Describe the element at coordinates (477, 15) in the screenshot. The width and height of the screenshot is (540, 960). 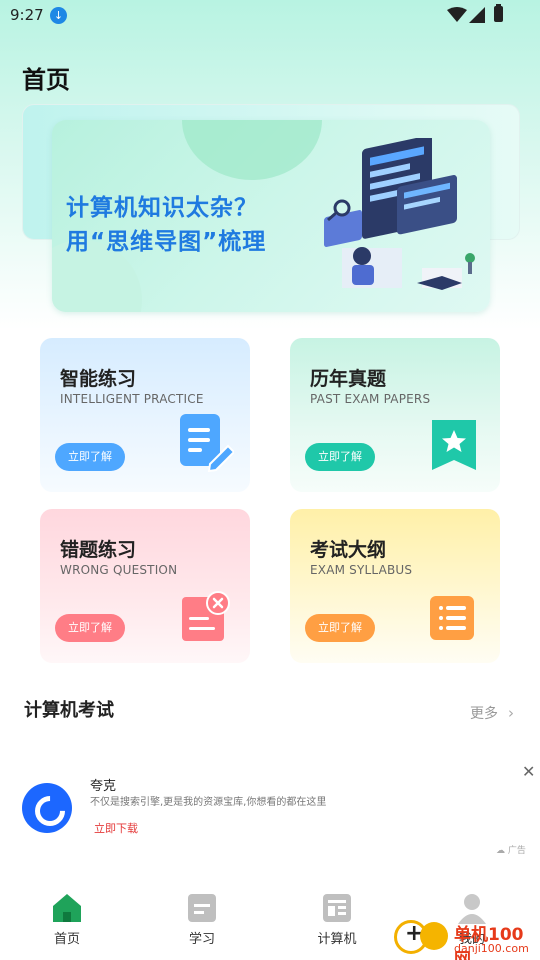
I see `signal-icon` at that location.